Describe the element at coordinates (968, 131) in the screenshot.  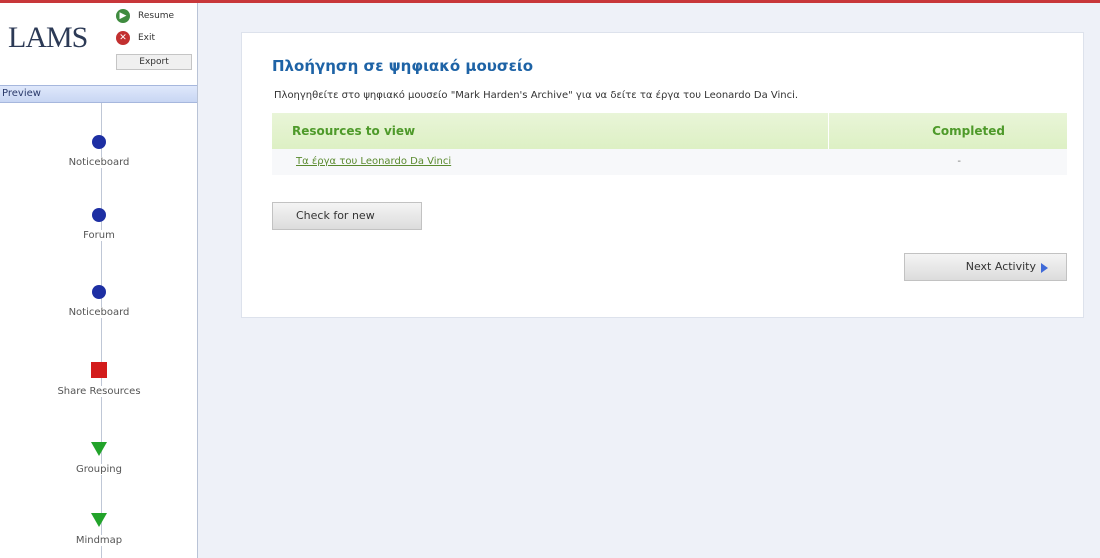
I see `column-header-completed: Completed` at that location.